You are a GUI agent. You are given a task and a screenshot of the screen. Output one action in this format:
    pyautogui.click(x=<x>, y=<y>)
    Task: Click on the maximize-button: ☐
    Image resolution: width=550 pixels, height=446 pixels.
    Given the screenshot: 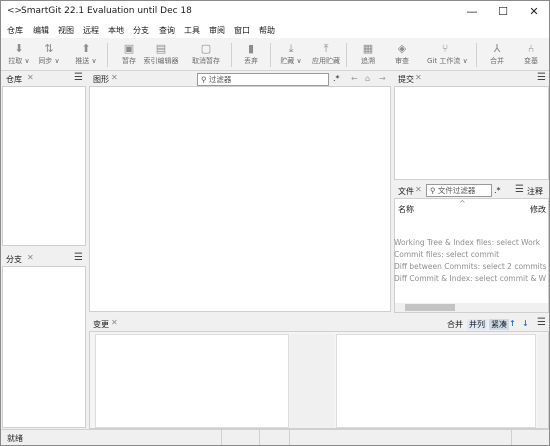 What is the action you would take?
    pyautogui.click(x=503, y=12)
    